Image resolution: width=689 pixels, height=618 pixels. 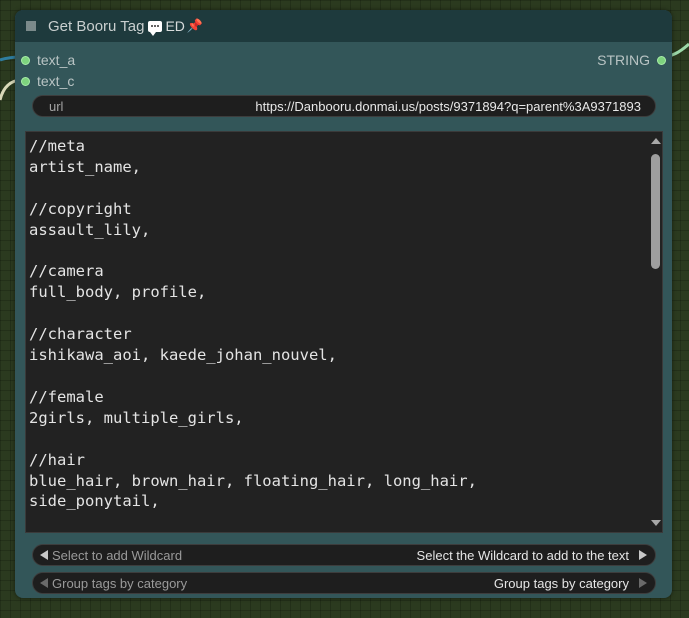 What do you see at coordinates (661, 60) in the screenshot?
I see `output-connector-icon` at bounding box center [661, 60].